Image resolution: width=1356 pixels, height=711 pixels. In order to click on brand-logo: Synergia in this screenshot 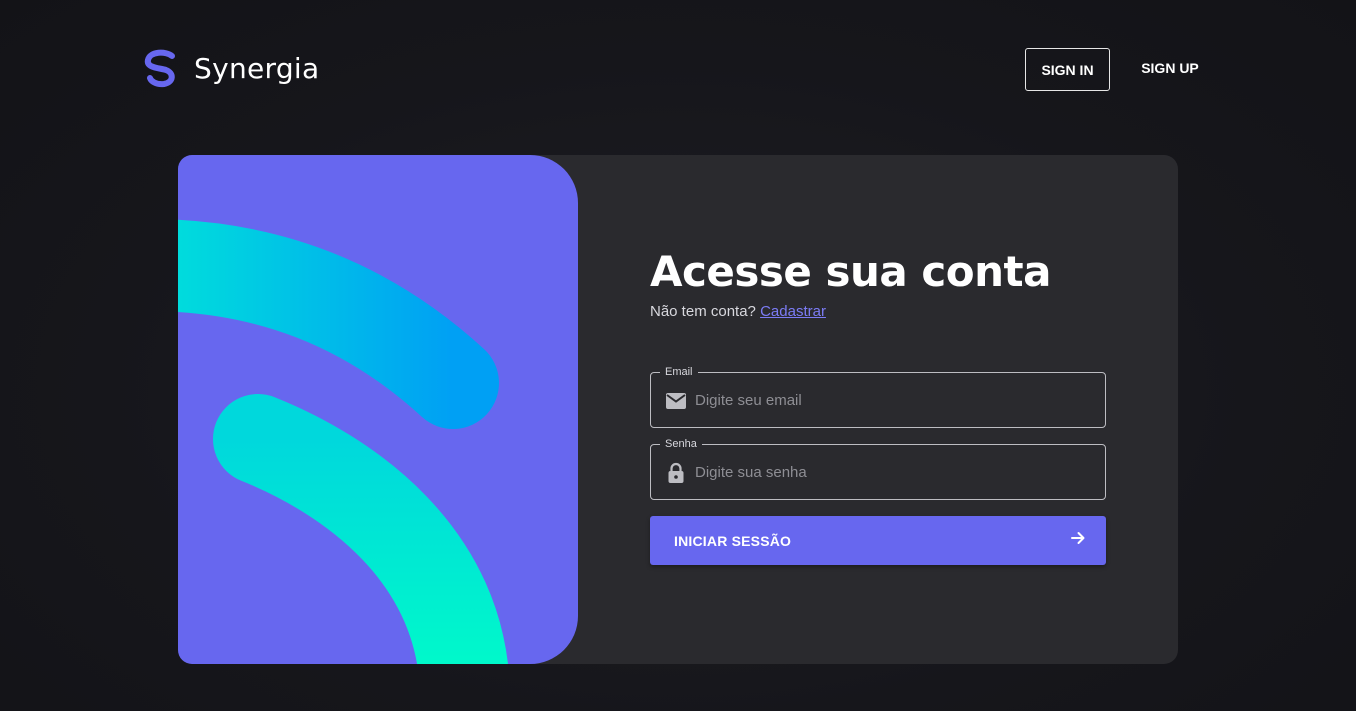, I will do `click(230, 68)`.